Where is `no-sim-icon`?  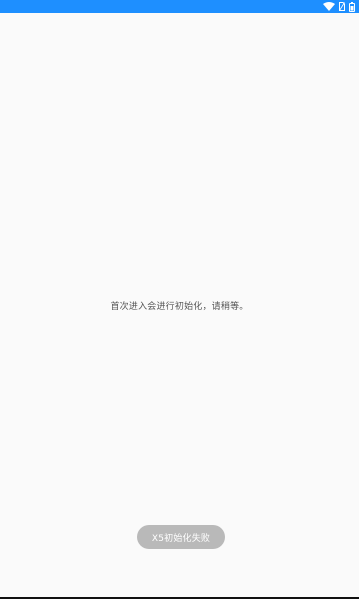 no-sim-icon is located at coordinates (342, 6).